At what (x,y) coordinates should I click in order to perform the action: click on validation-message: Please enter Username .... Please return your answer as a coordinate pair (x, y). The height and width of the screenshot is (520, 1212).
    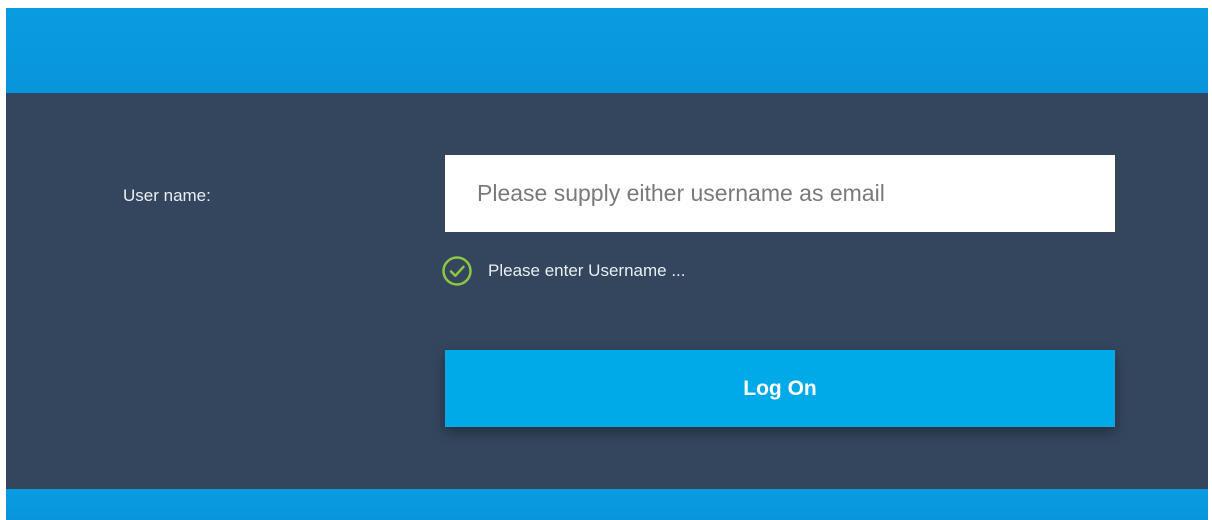
    Looking at the image, I should click on (587, 270).